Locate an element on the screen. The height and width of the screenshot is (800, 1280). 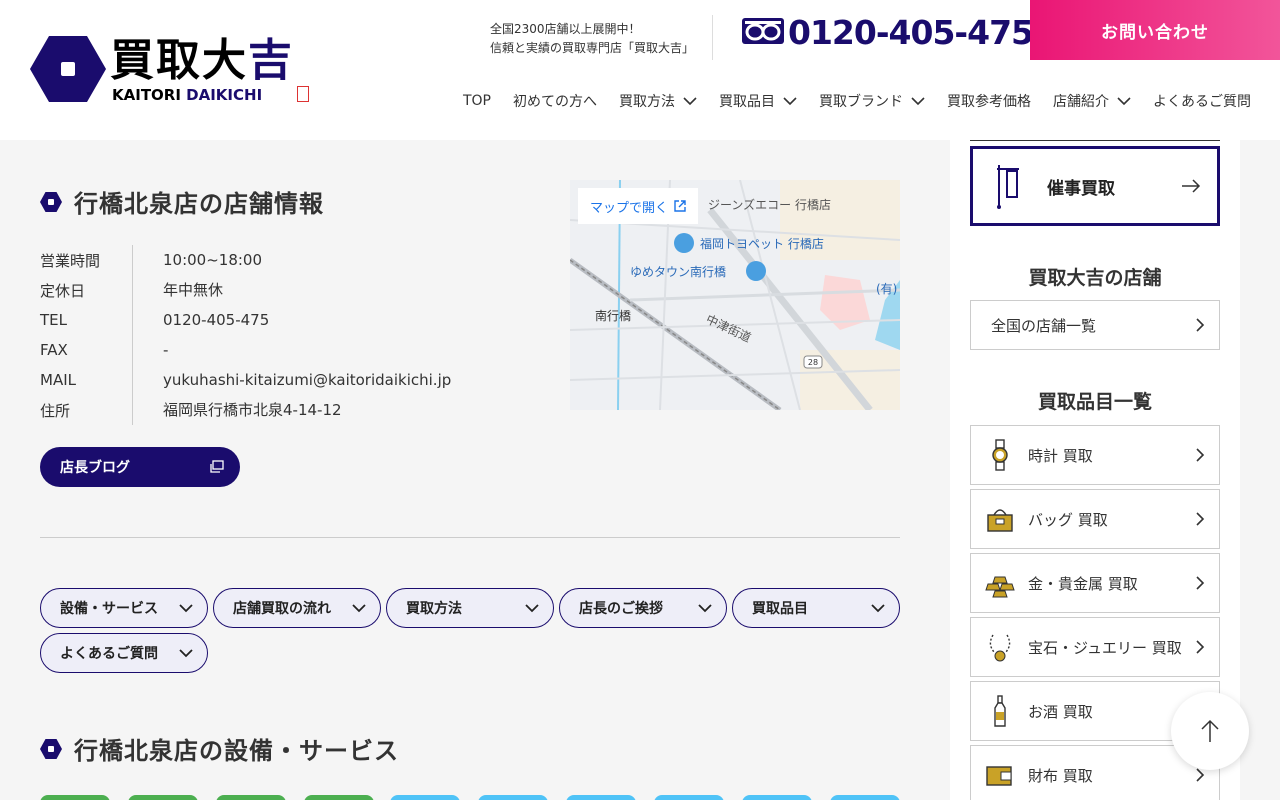
logo-romaji: KAITORI DAIKICHI is located at coordinates (187, 95).